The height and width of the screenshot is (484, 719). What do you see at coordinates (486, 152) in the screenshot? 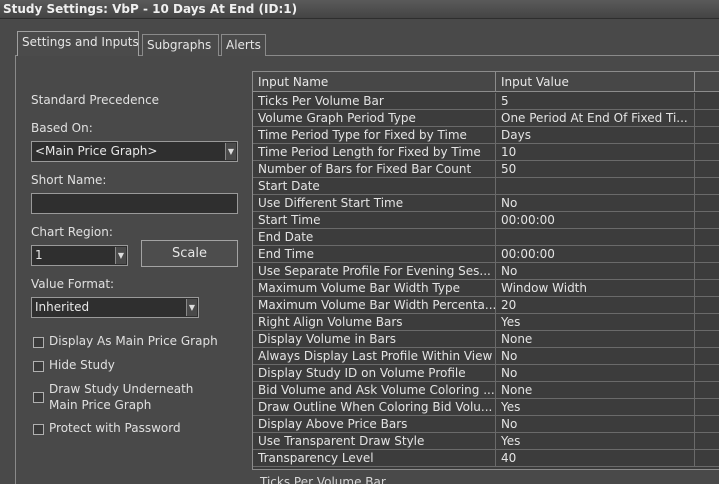
I see `table-row: Time Period Length for Fixed by Time 10` at bounding box center [486, 152].